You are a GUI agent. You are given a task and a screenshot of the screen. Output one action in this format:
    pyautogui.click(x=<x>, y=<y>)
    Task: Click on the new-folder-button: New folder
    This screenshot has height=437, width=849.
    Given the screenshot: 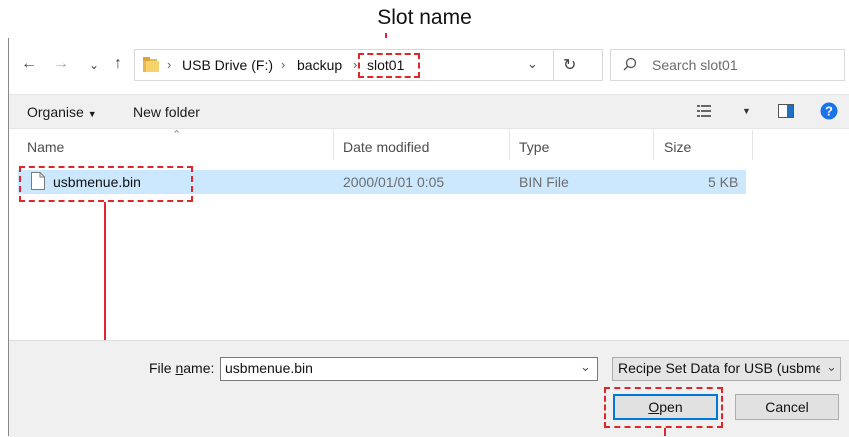 What is the action you would take?
    pyautogui.click(x=166, y=112)
    